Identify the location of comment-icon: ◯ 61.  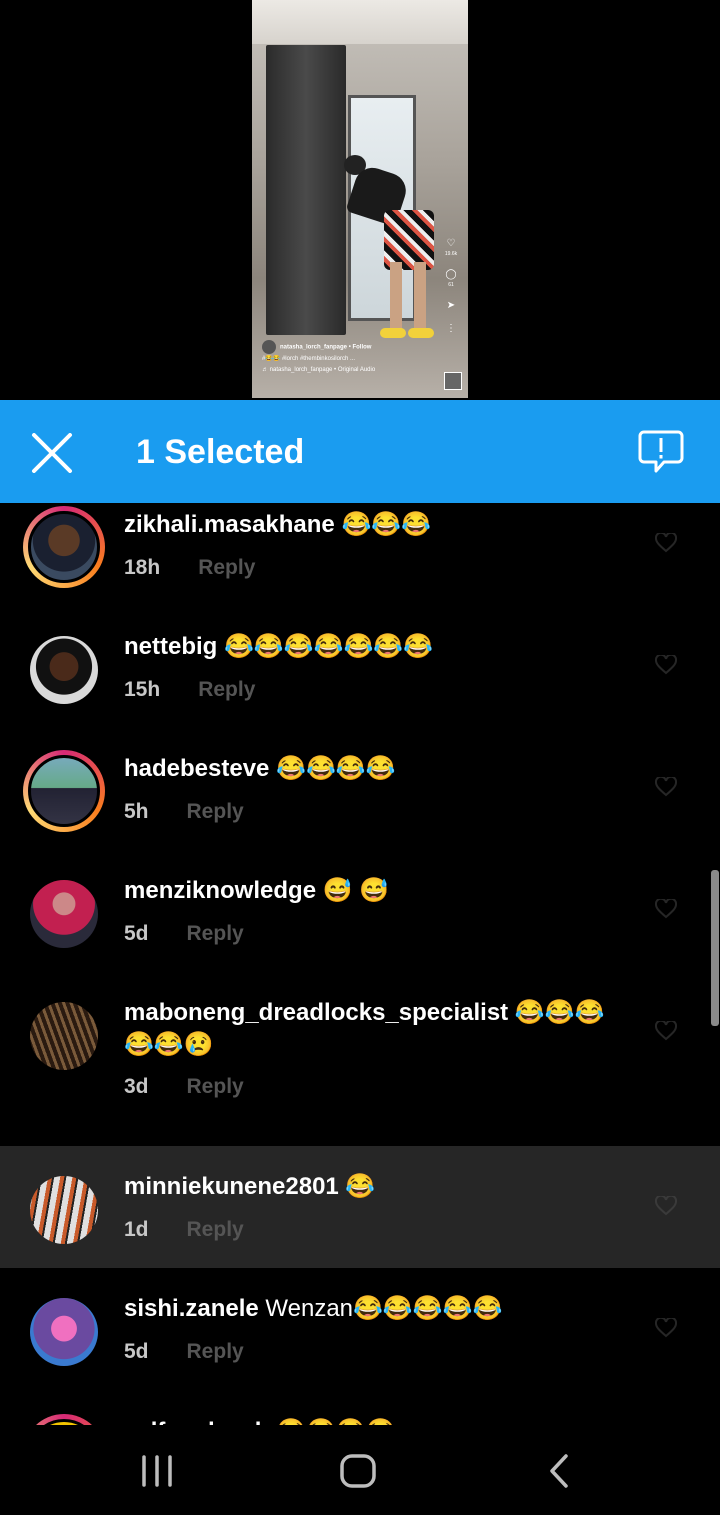
(451, 278).